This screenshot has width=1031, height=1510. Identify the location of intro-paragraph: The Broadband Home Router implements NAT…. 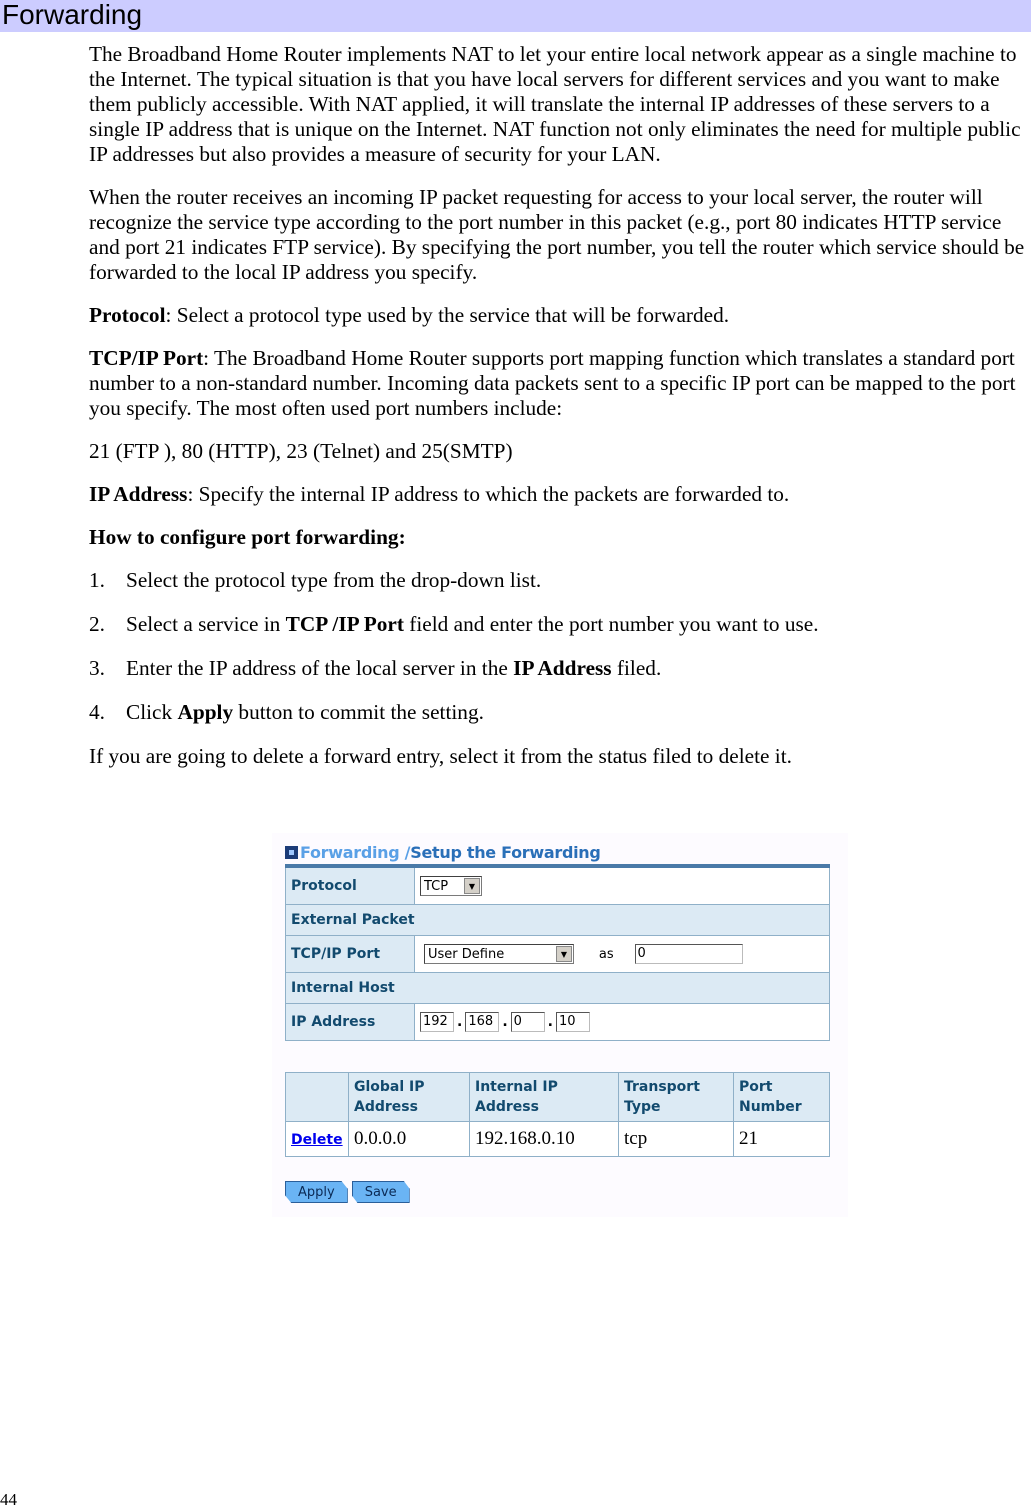
(555, 104).